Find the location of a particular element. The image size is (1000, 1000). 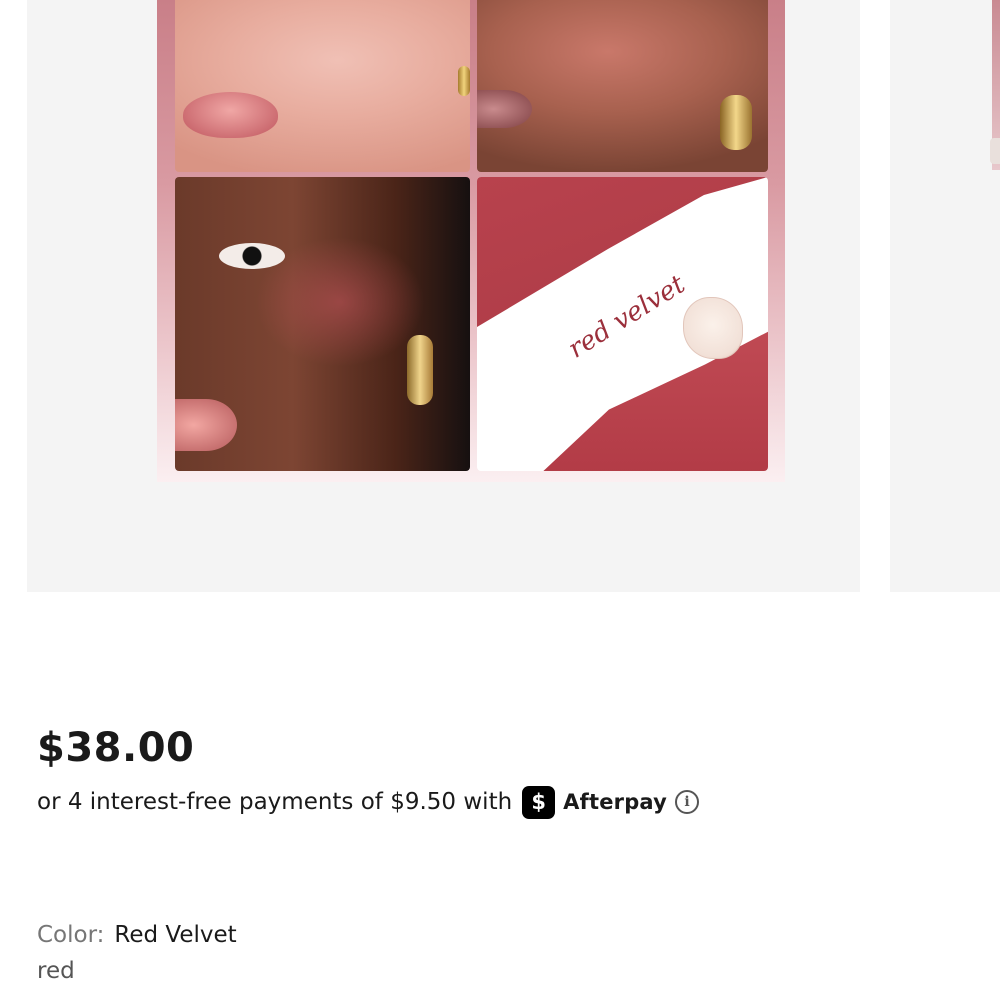

afterpay-name: Afterpay is located at coordinates (615, 802).